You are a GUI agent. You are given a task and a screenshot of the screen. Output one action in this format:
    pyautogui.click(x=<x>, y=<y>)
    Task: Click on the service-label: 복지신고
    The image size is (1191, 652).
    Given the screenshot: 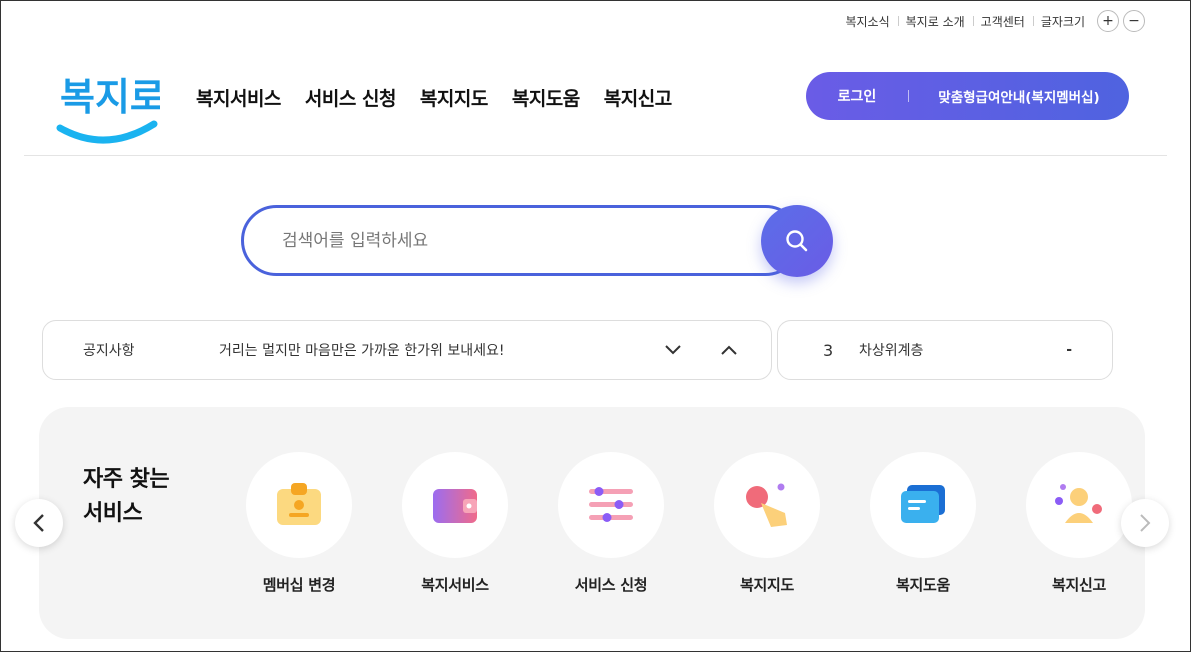 What is the action you would take?
    pyautogui.click(x=1078, y=585)
    